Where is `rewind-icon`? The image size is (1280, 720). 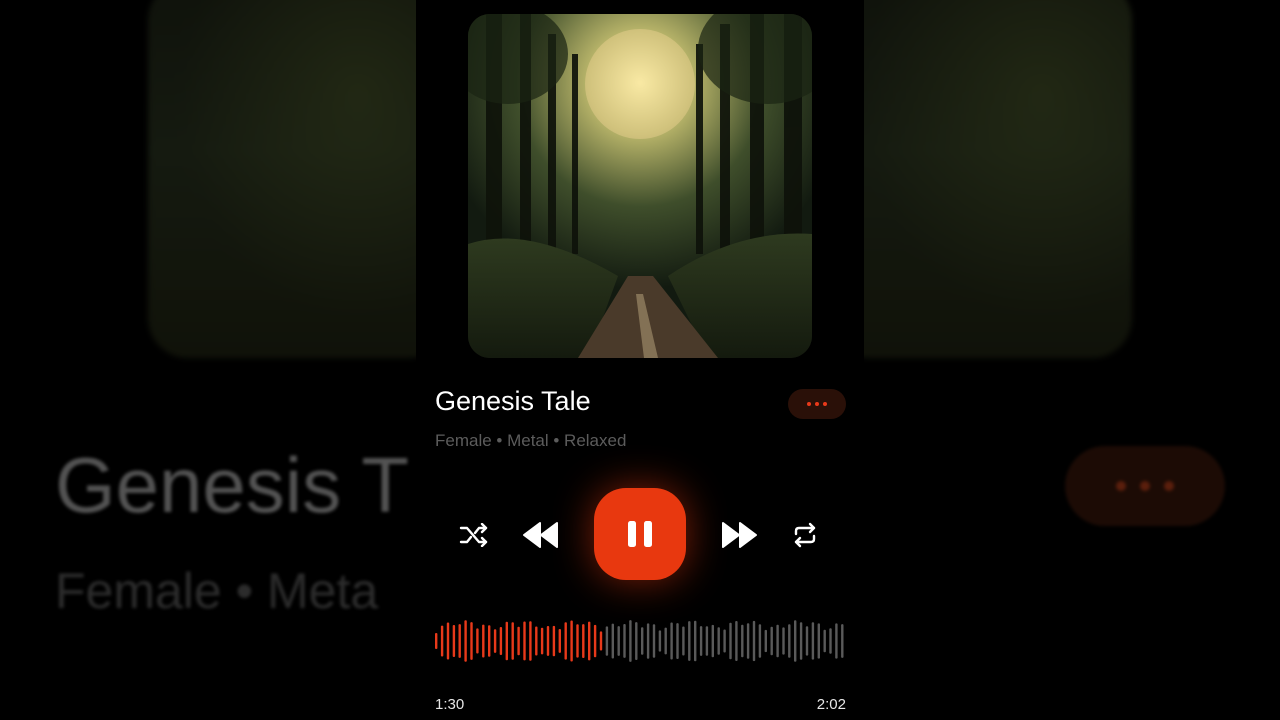
rewind-icon is located at coordinates (540, 535).